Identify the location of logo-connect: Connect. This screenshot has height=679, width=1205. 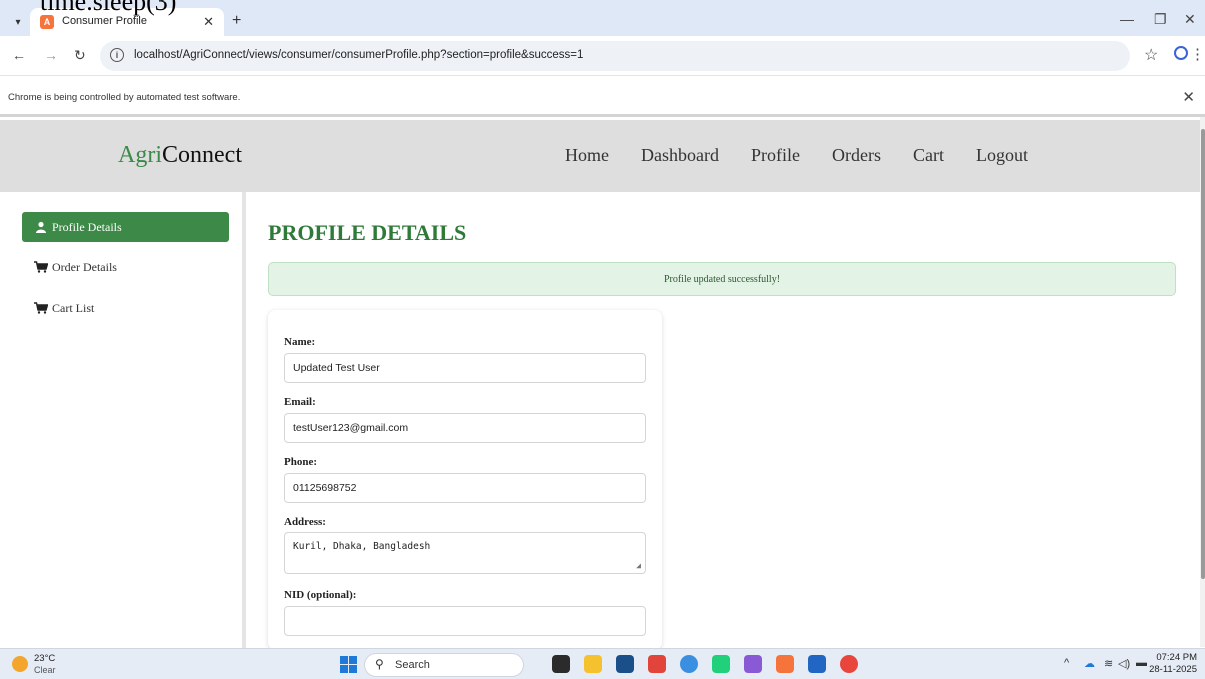
(202, 155).